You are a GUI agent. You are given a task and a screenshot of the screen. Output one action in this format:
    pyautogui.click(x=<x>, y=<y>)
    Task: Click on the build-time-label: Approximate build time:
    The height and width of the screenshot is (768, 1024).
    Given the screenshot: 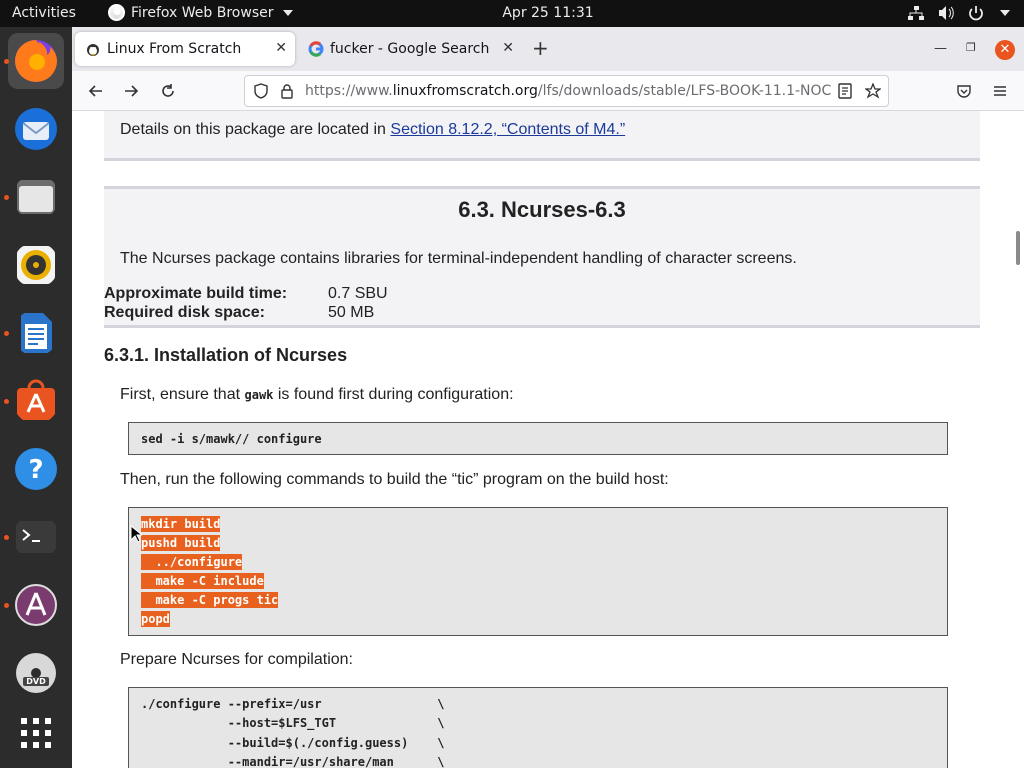 What is the action you would take?
    pyautogui.click(x=196, y=293)
    